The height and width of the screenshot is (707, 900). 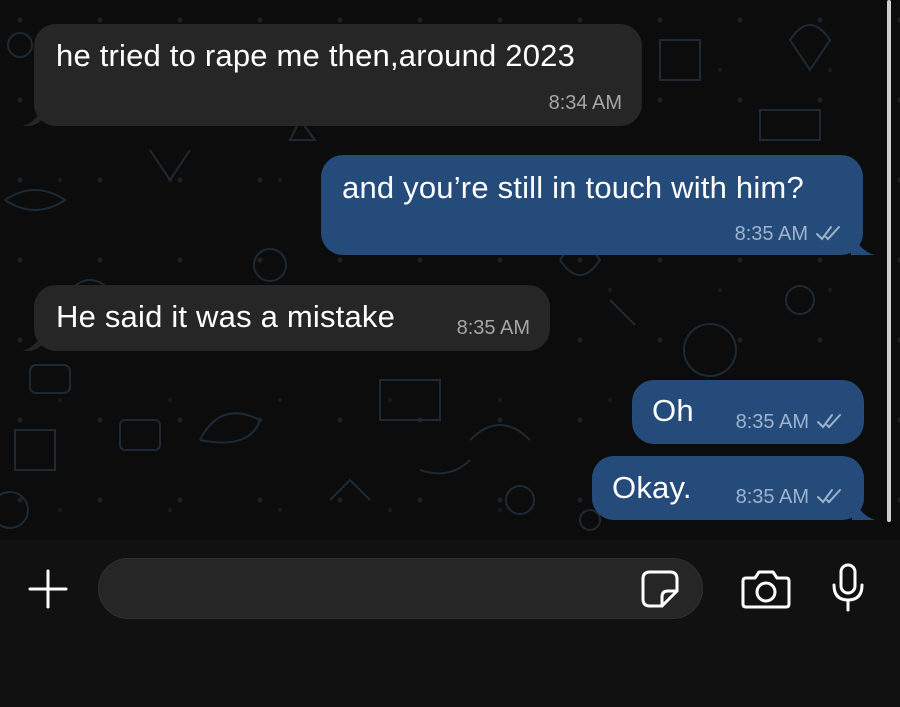 I want to click on camera-icon, so click(x=766, y=589).